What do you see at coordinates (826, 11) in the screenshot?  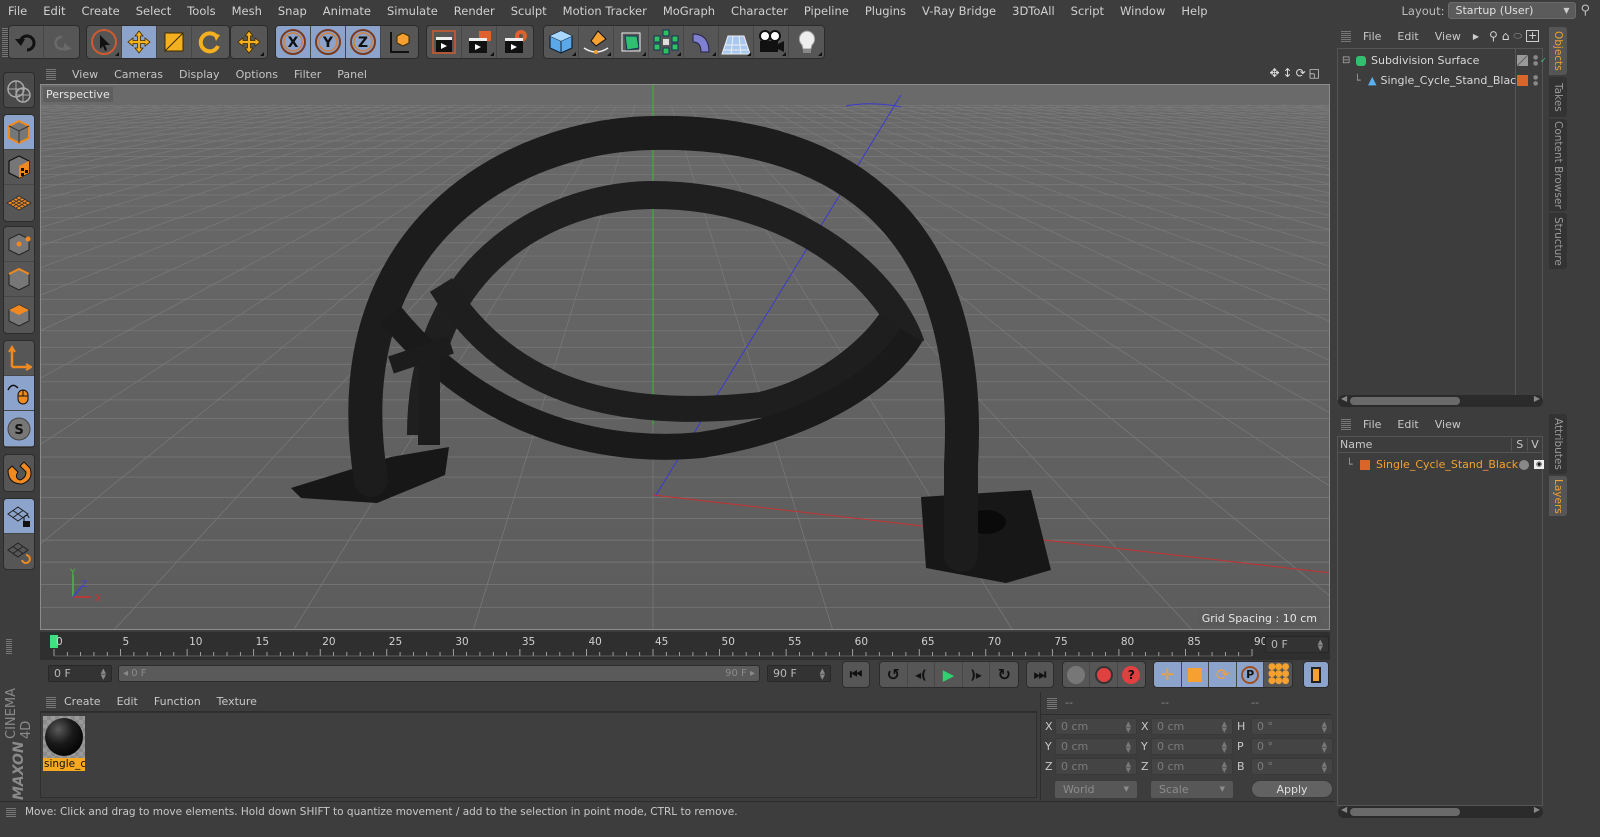 I see `menu-pipeline: Pipeline` at bounding box center [826, 11].